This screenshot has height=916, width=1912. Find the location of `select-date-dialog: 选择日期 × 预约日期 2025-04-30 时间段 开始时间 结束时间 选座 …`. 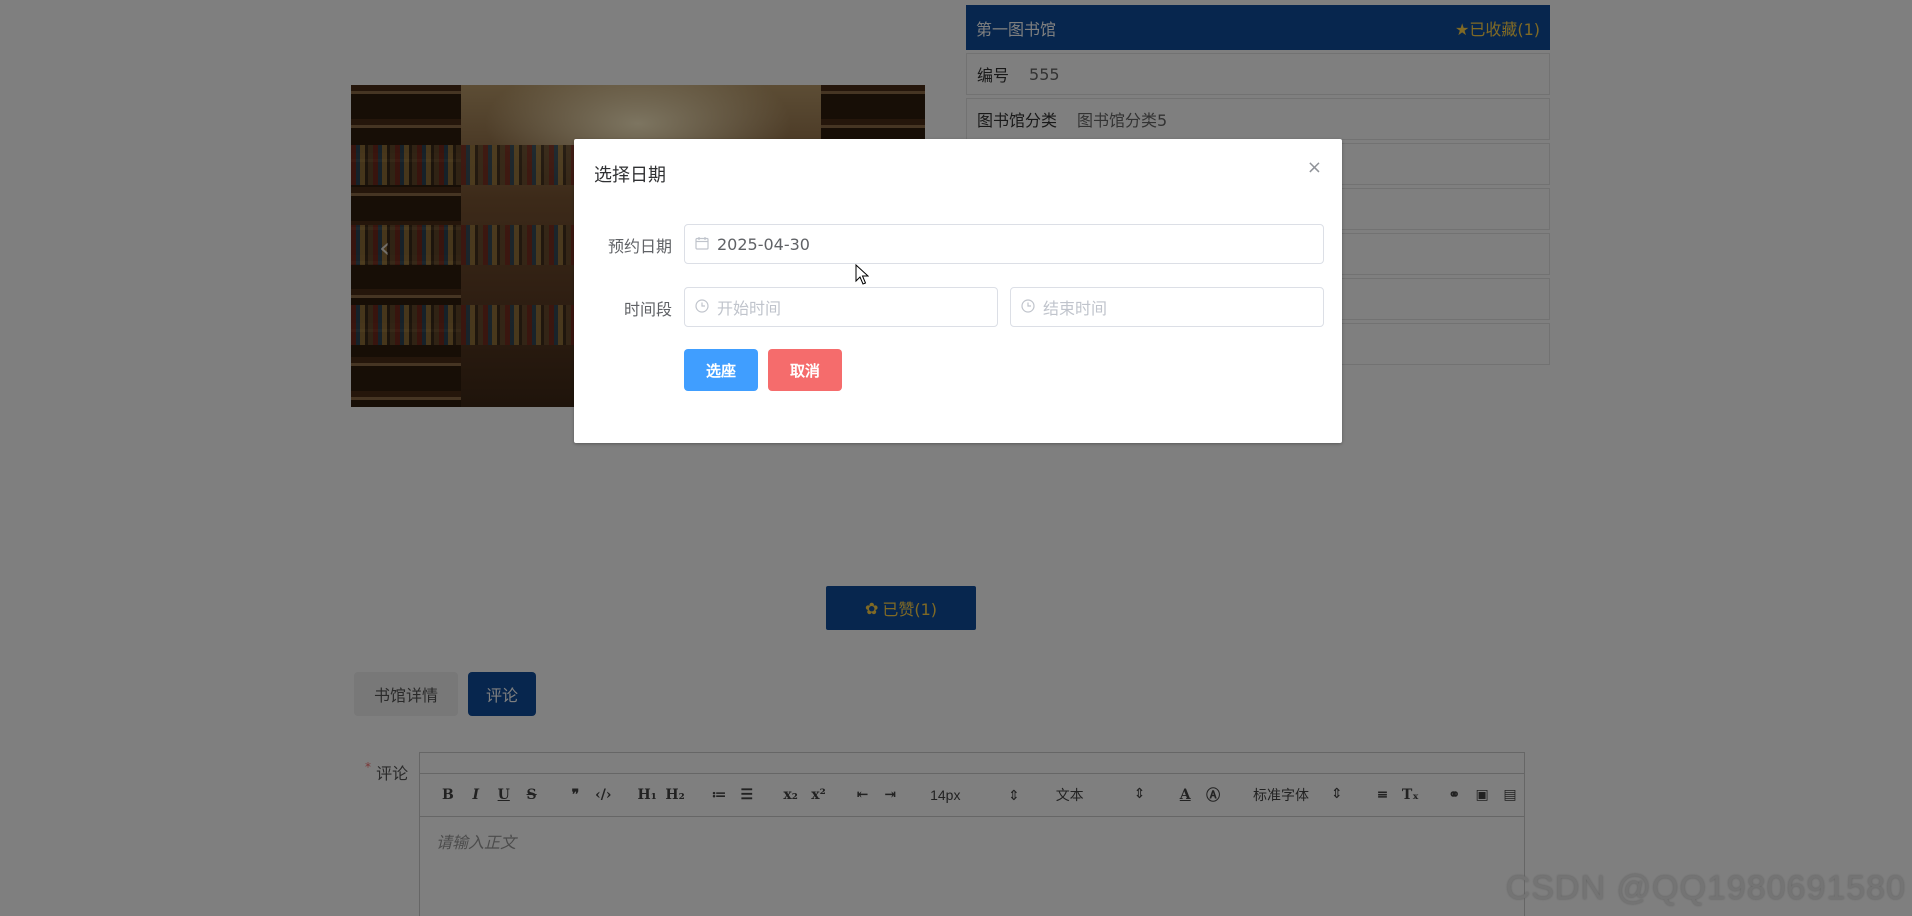

select-date-dialog: 选择日期 × 预约日期 2025-04-30 时间段 开始时间 结束时间 选座 … is located at coordinates (958, 291).